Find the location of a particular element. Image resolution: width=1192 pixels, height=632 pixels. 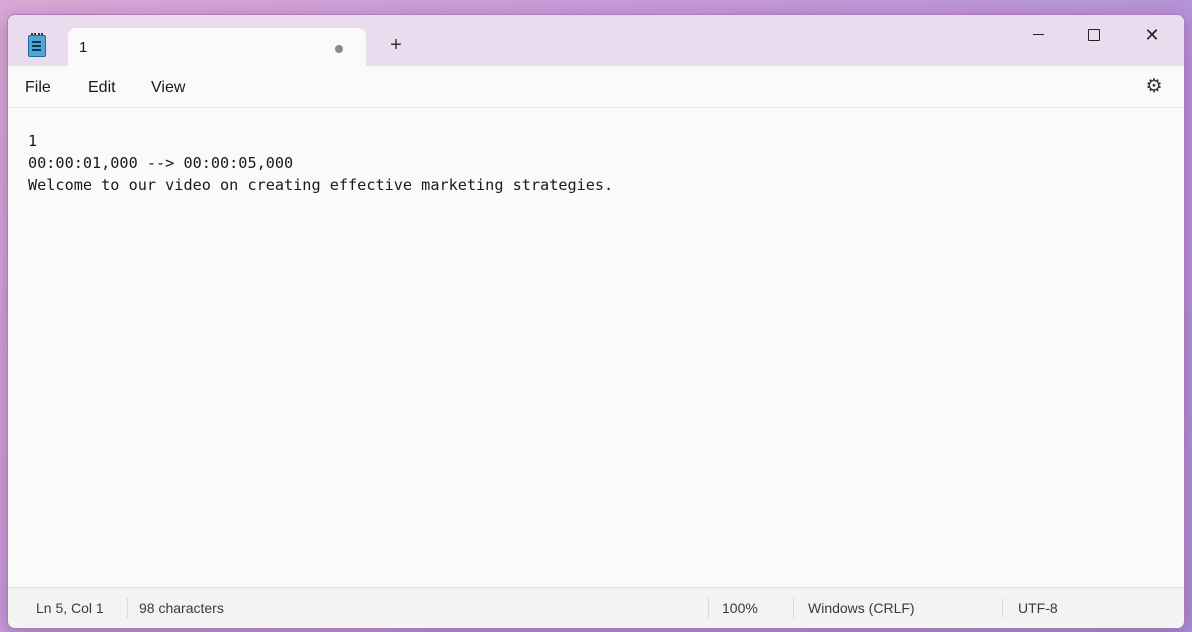

notepad-app-icon is located at coordinates (37, 45).